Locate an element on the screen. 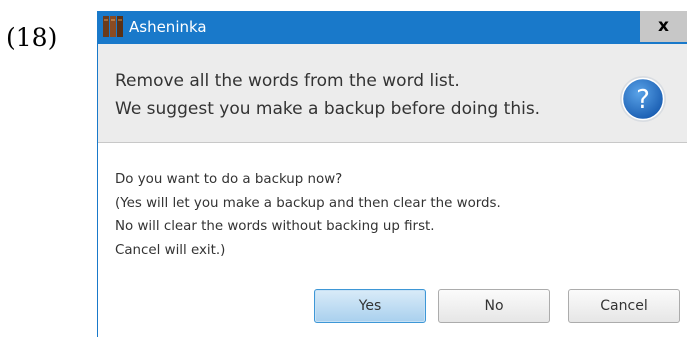 This screenshot has width=687, height=337. content-line: Do you want to do a backup now? is located at coordinates (229, 179).